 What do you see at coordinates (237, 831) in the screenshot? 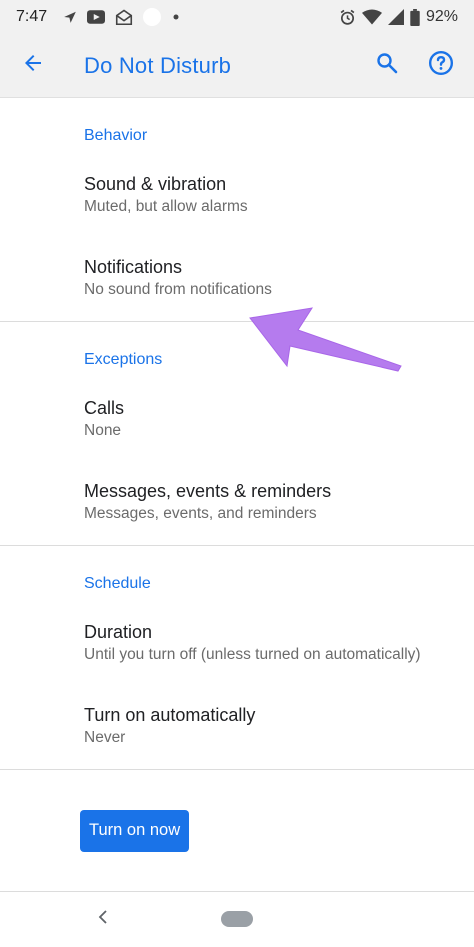
I see `button-area: Turn on now` at bounding box center [237, 831].